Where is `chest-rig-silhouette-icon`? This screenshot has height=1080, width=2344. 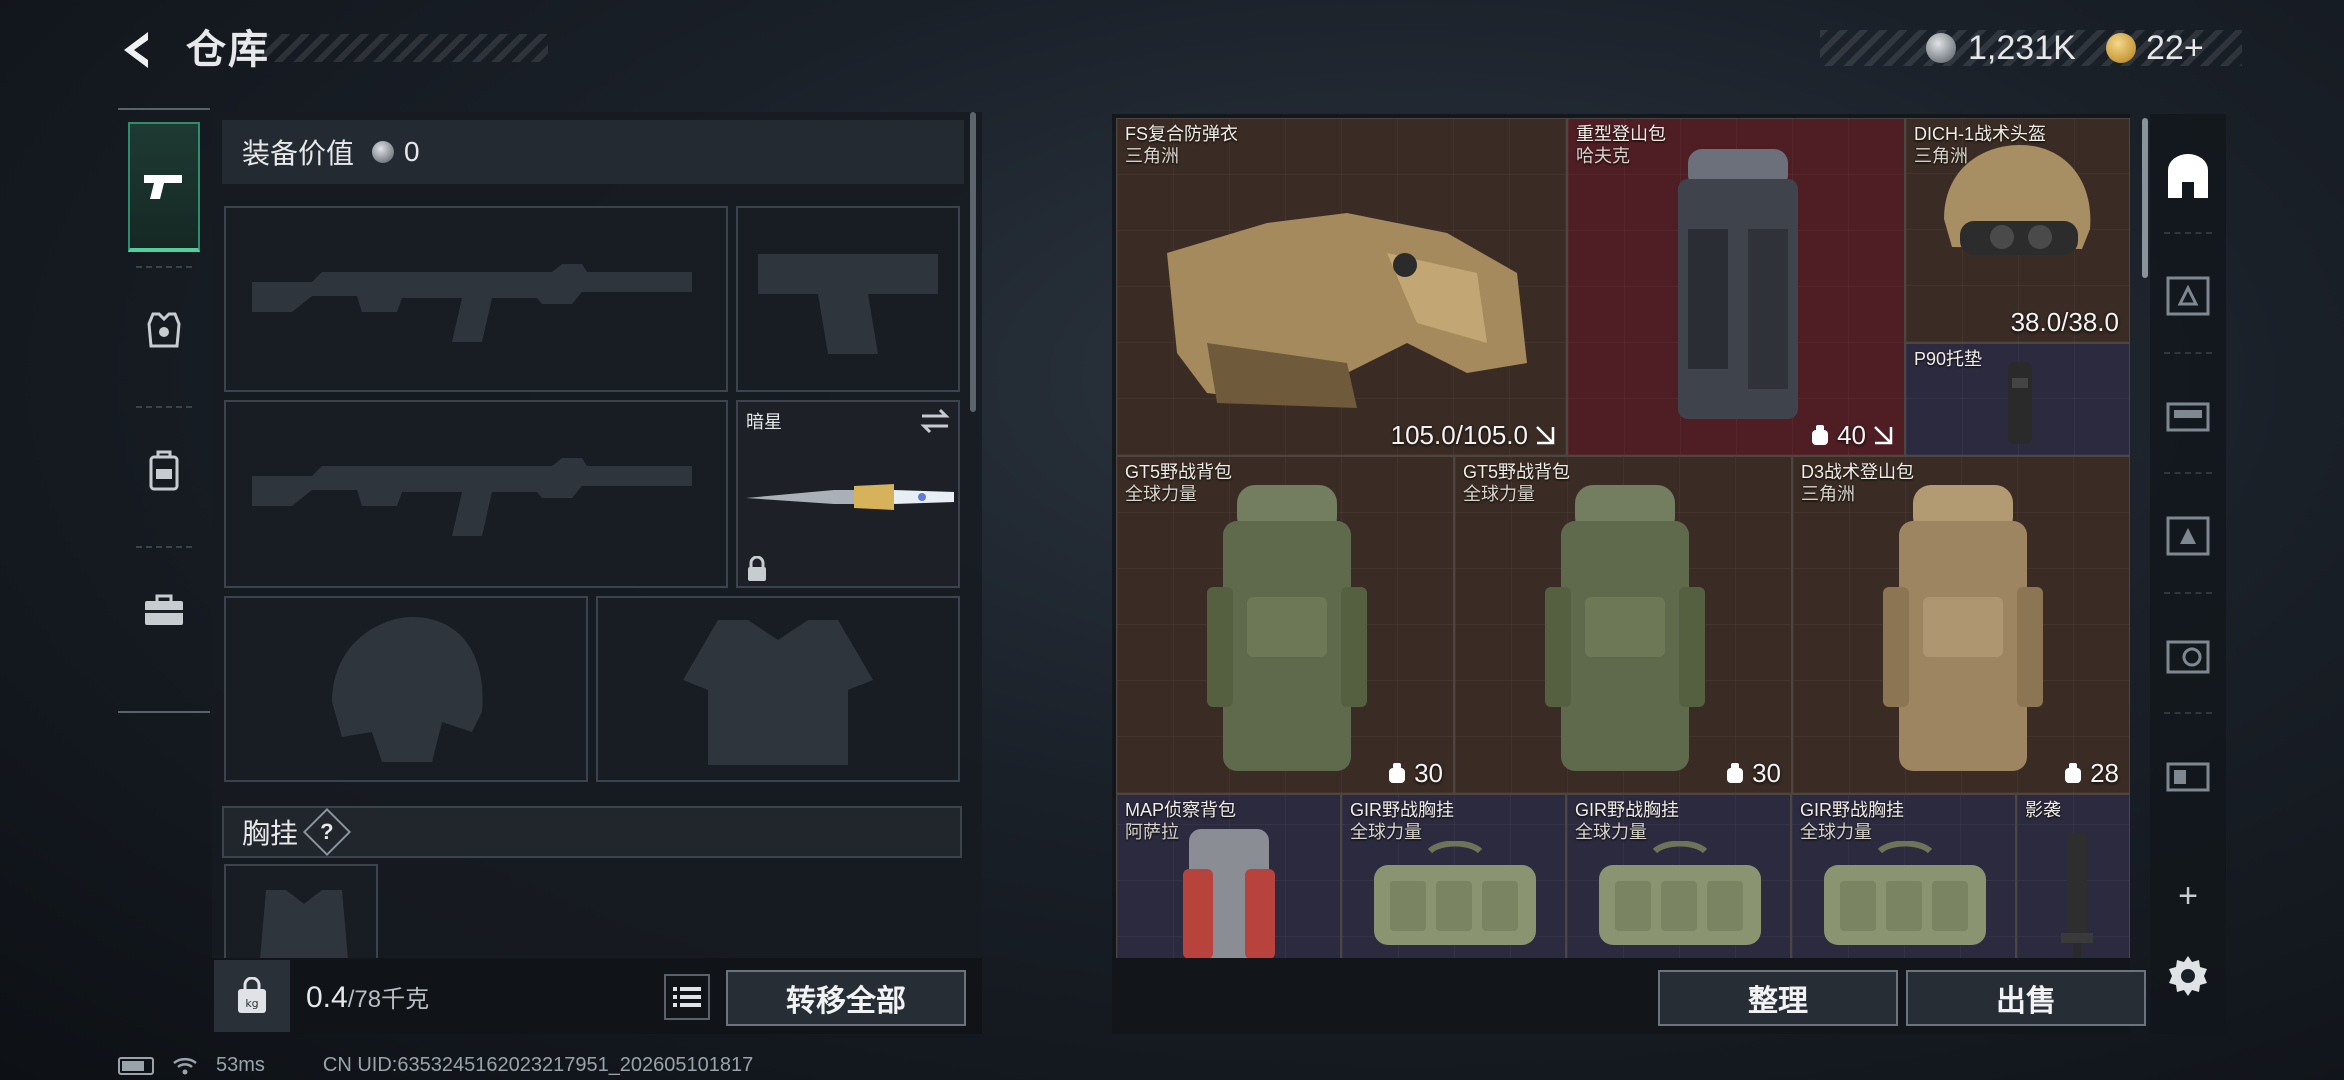
chest-rig-silhouette-icon is located at coordinates (304, 925).